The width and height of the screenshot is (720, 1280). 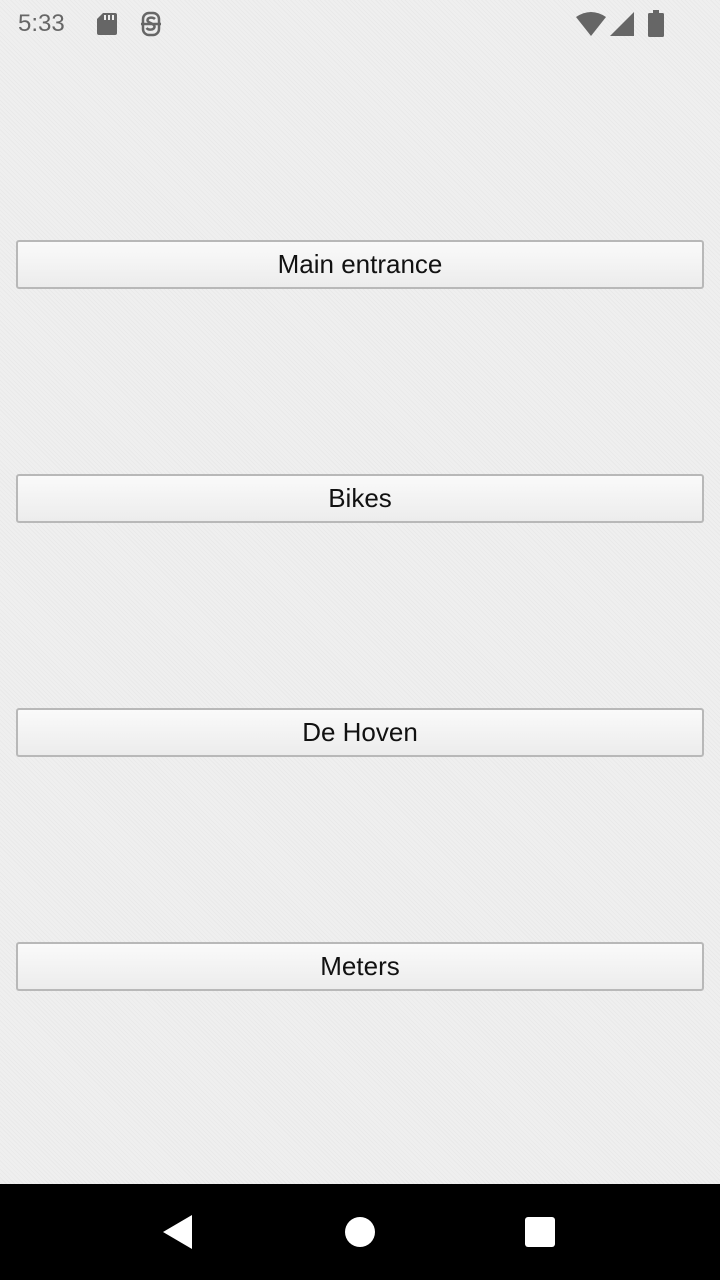 What do you see at coordinates (360, 24) in the screenshot?
I see `status-bar: 5:33` at bounding box center [360, 24].